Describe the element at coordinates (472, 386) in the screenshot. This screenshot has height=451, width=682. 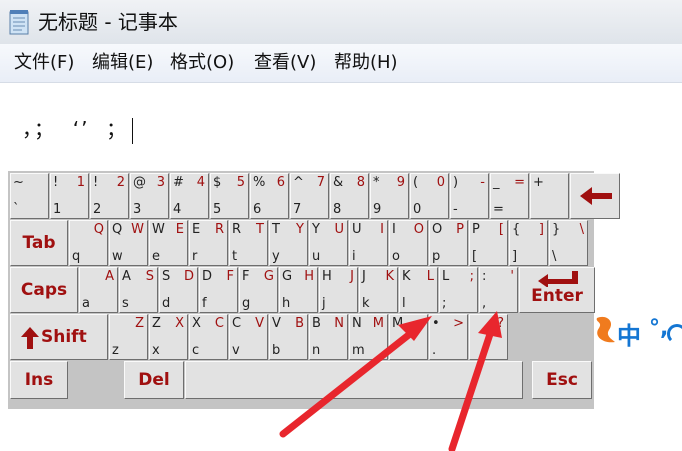
I see `arrow-to-quote-key` at that location.